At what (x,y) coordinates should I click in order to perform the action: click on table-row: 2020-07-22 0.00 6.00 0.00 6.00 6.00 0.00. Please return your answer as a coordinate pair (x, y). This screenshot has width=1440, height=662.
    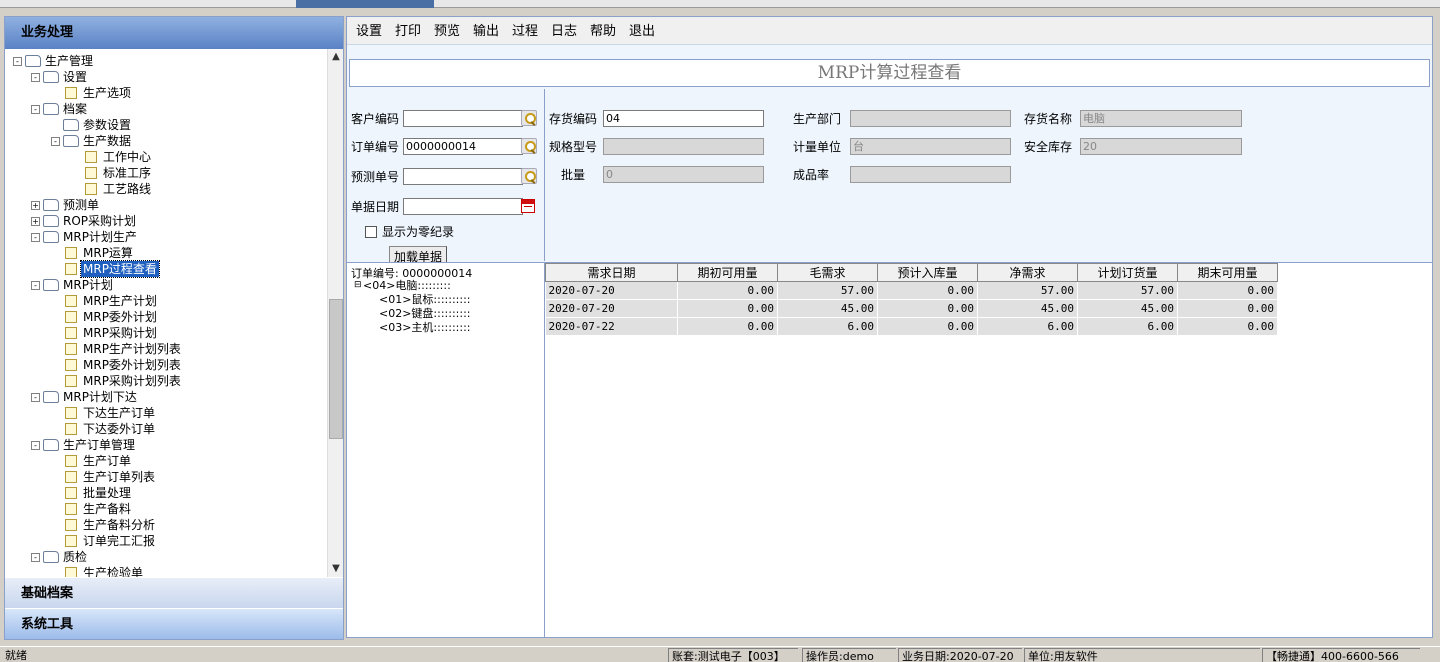
    Looking at the image, I should click on (911, 326).